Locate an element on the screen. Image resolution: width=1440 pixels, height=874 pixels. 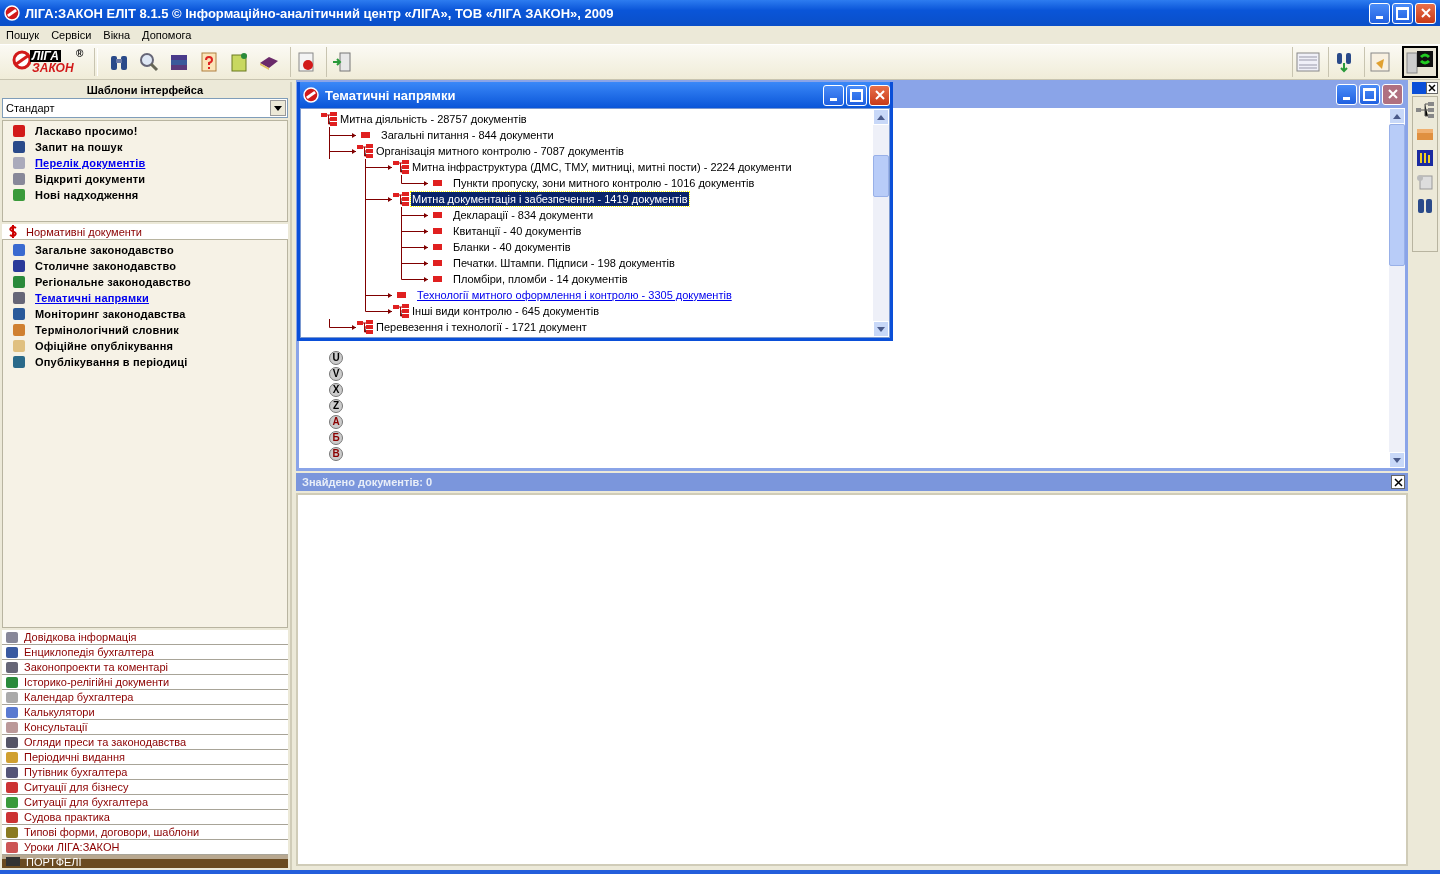
tree-item: Перевезення і технології - 1721 документ is located at coordinates (481, 327).